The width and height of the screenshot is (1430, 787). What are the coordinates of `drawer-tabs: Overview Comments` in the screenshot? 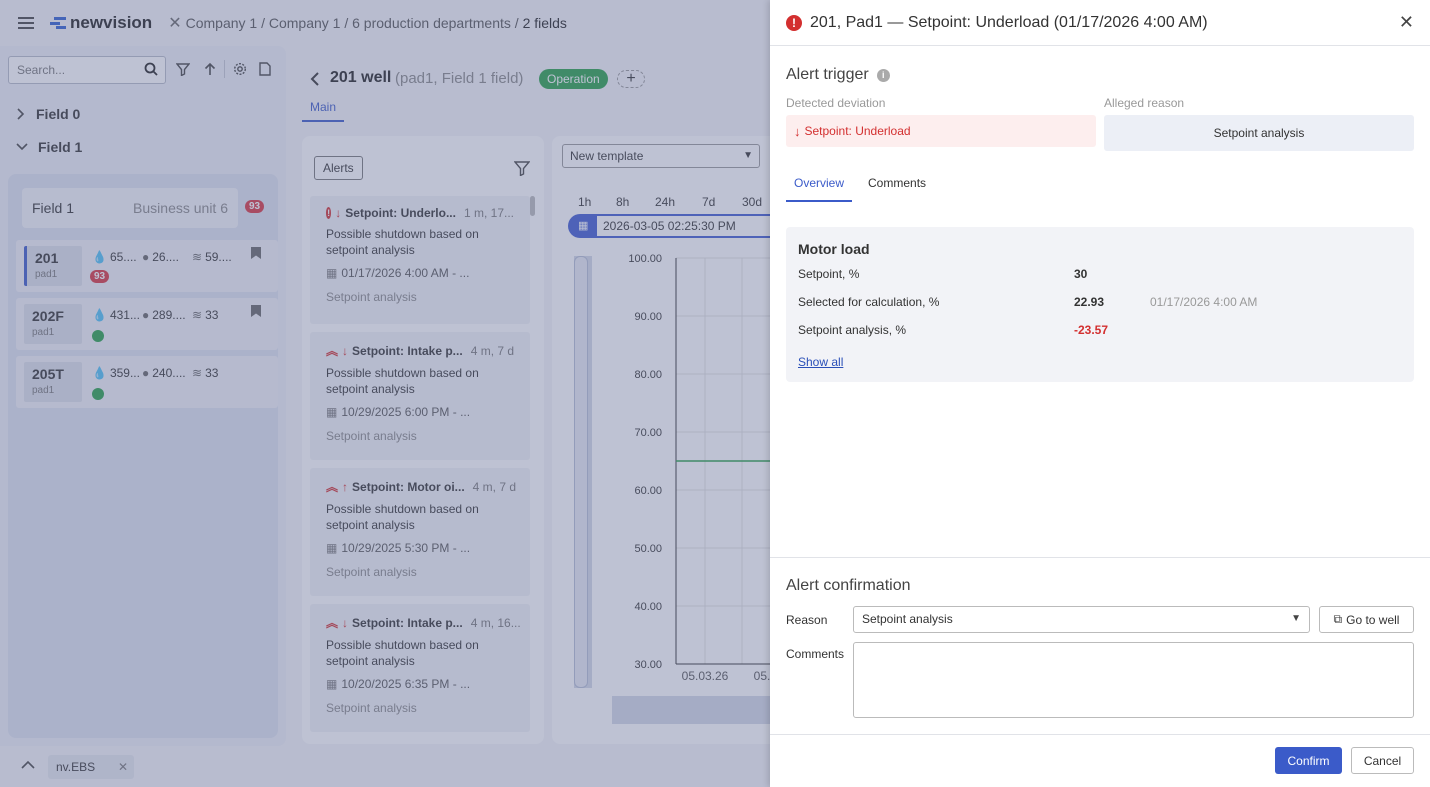 It's located at (864, 185).